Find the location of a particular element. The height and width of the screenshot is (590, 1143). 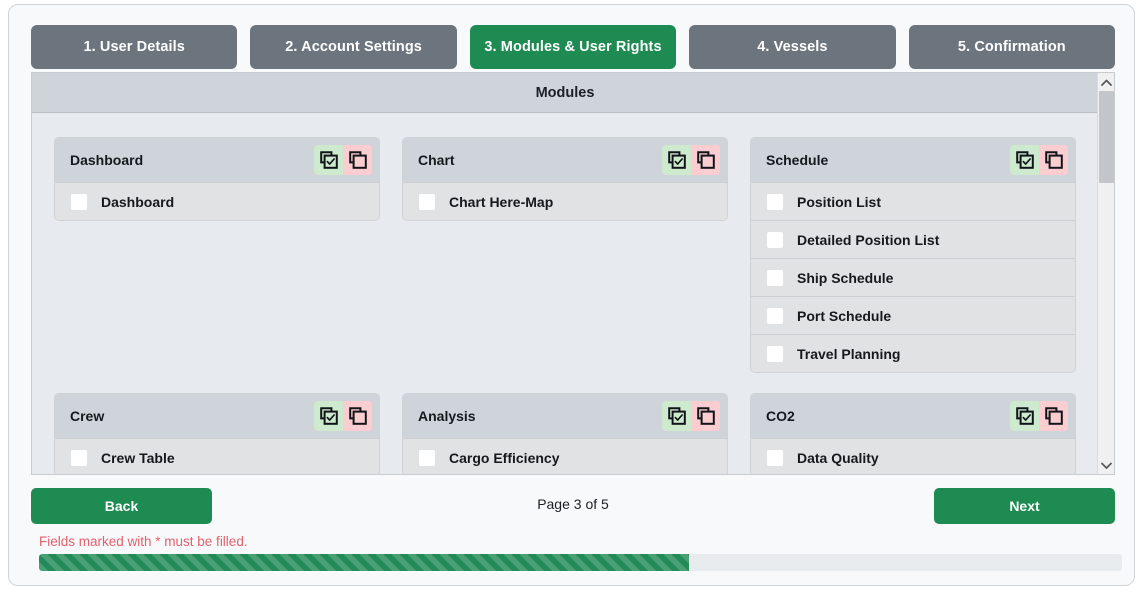

module-card-header: CO2 is located at coordinates (913, 416).